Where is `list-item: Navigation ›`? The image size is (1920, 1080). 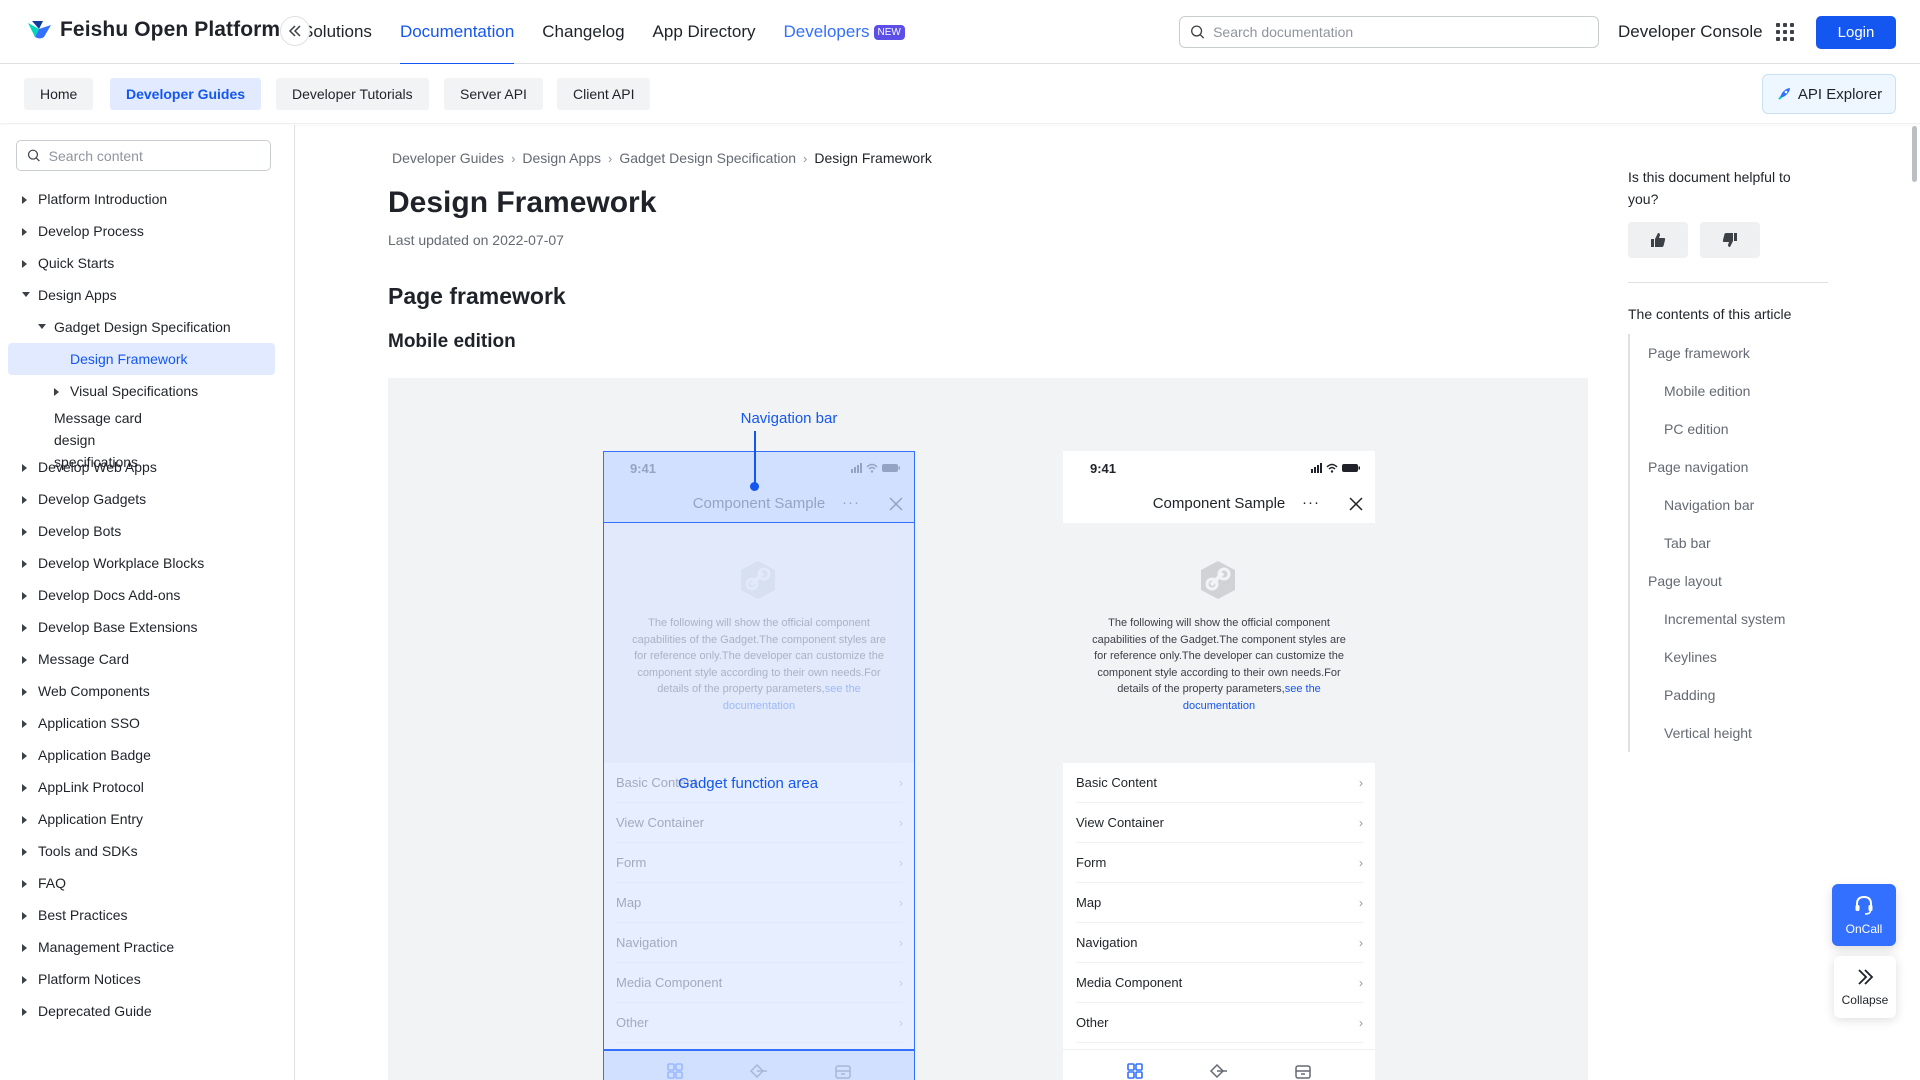
list-item: Navigation › is located at coordinates (1219, 943).